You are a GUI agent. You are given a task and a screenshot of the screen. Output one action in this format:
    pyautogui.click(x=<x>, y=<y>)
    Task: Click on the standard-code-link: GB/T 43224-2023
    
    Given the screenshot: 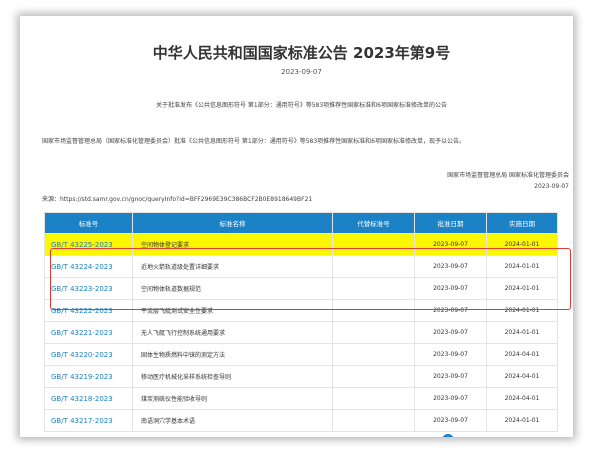 What is the action you would take?
    pyautogui.click(x=88, y=266)
    